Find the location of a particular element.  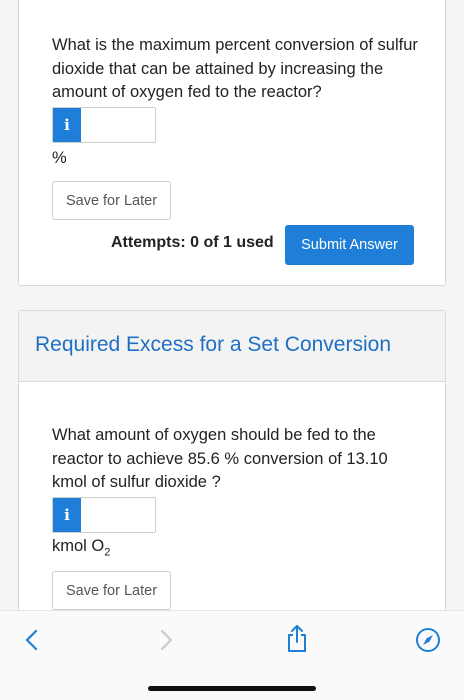

unit-label: kmol O2 is located at coordinates (81, 547).